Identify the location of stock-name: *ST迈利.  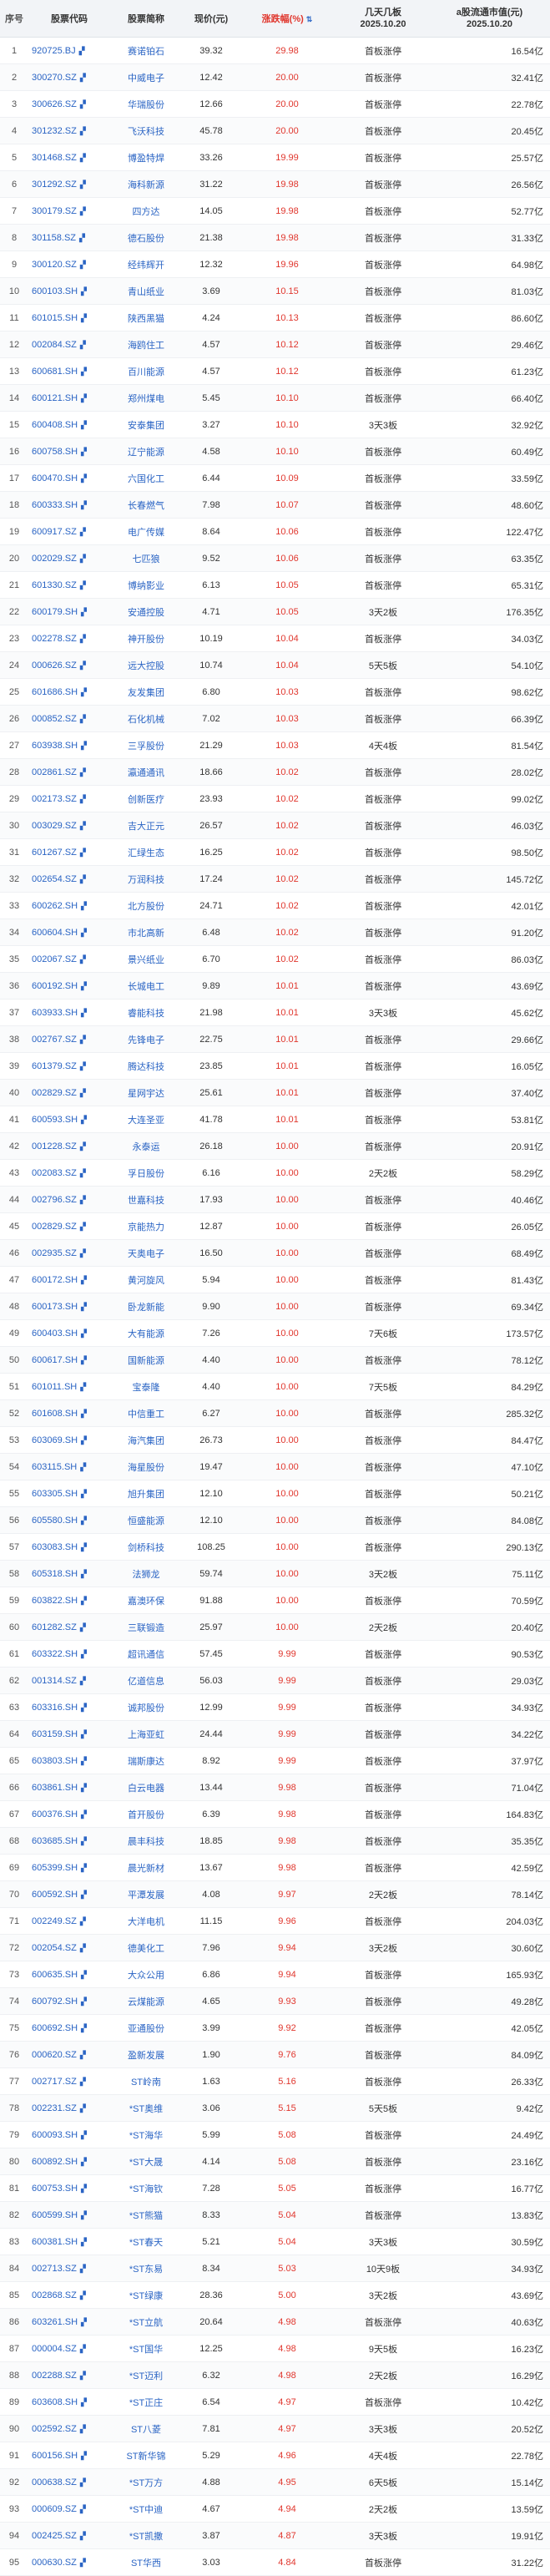
(146, 2375).